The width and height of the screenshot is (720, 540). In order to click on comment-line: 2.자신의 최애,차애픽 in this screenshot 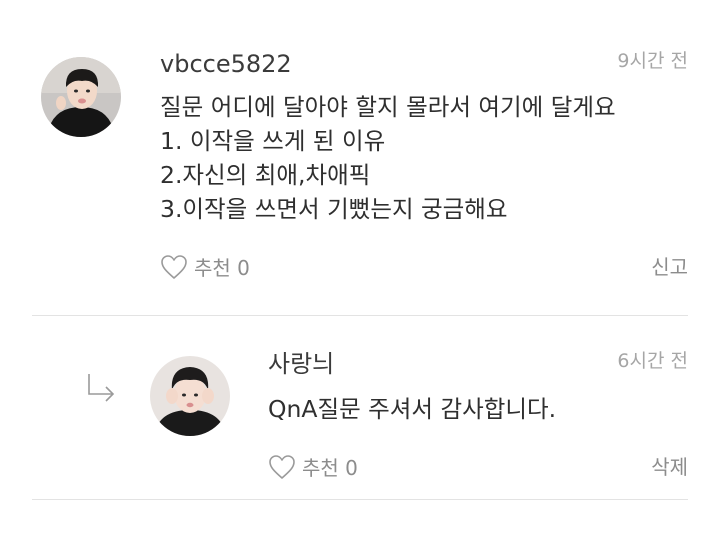, I will do `click(265, 175)`.